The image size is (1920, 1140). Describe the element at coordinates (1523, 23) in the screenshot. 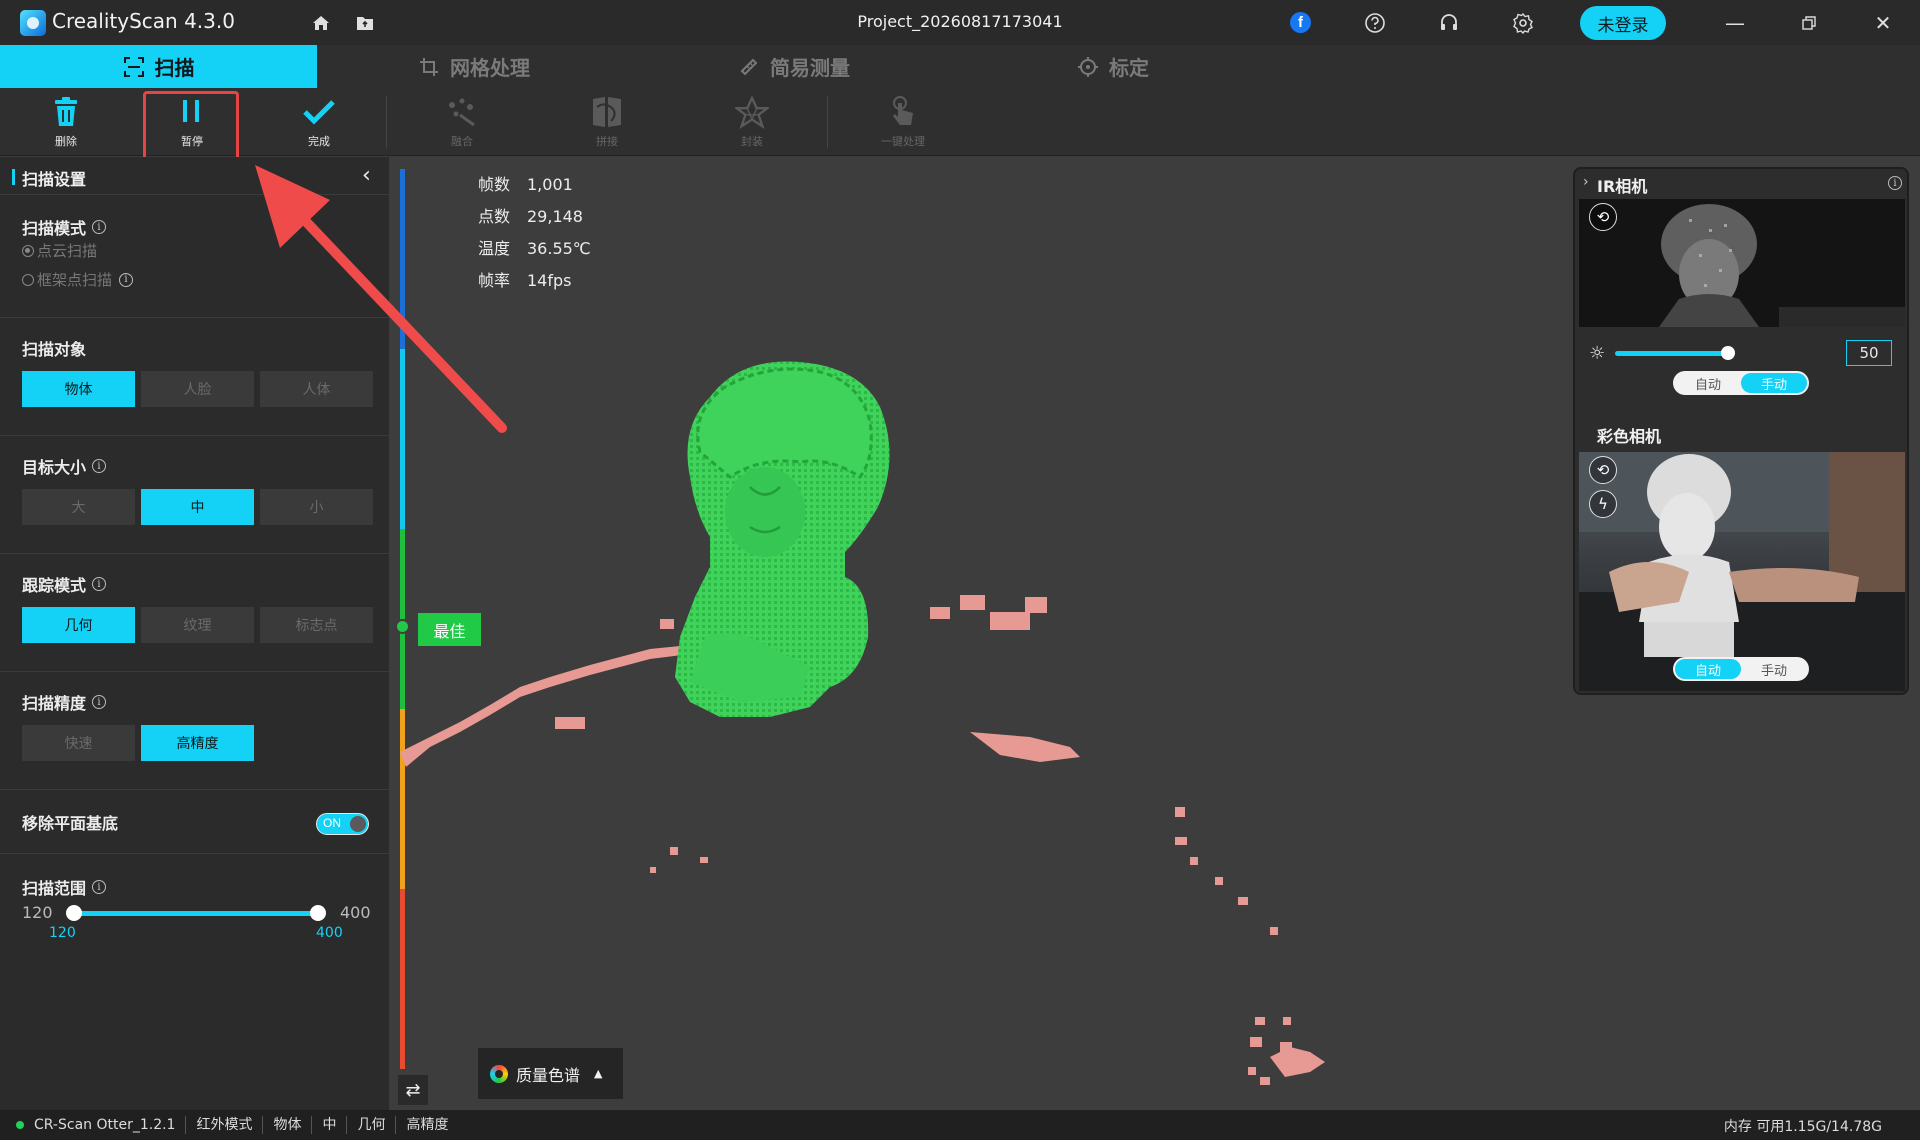

I see `settings-gear-icon` at that location.